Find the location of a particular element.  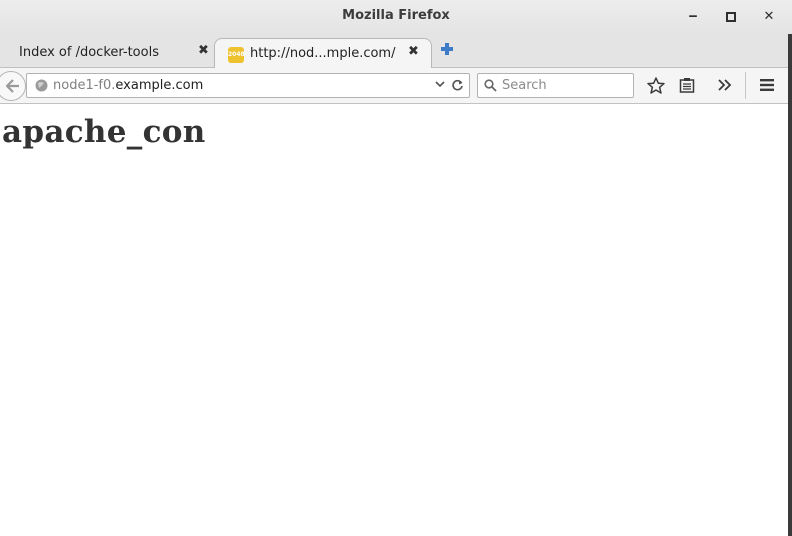

search-bar is located at coordinates (555, 85).